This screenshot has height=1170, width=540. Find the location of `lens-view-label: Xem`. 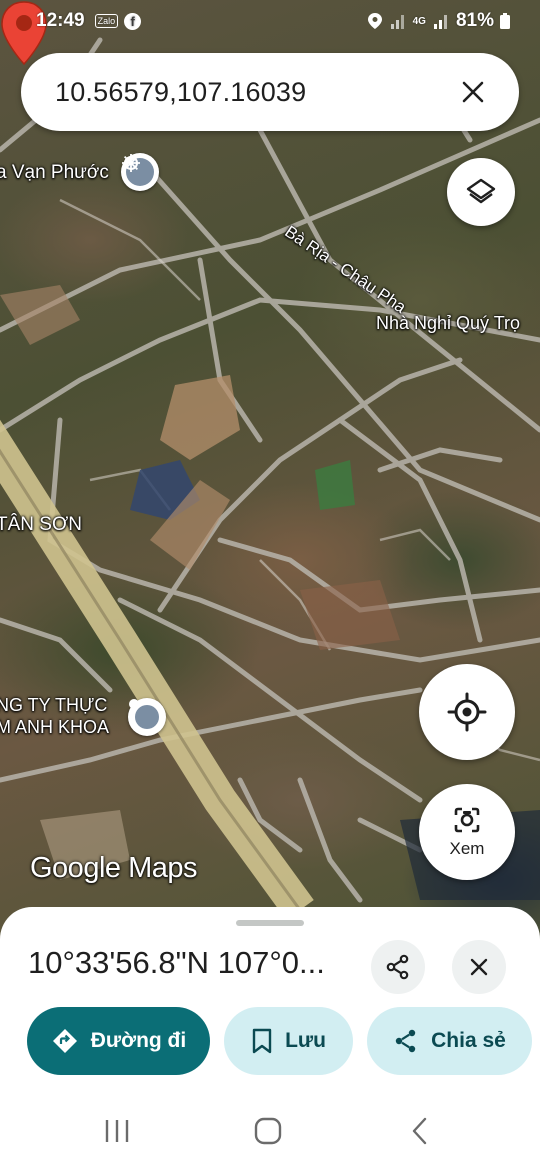

lens-view-label: Xem is located at coordinates (467, 848).